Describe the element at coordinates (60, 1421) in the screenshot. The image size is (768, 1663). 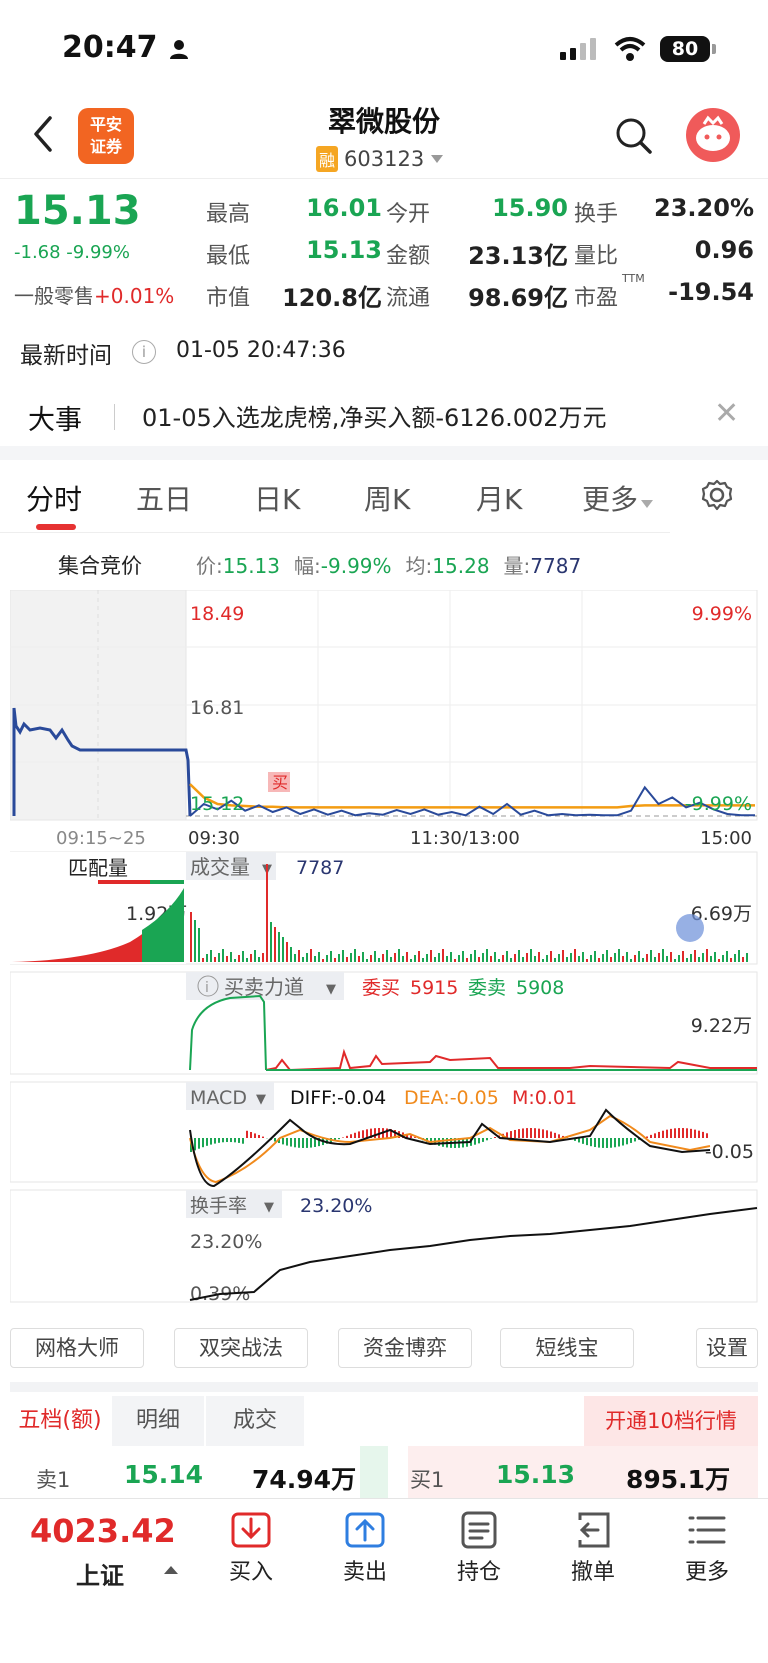
I see `tab-five-levels: 五档(额)` at that location.